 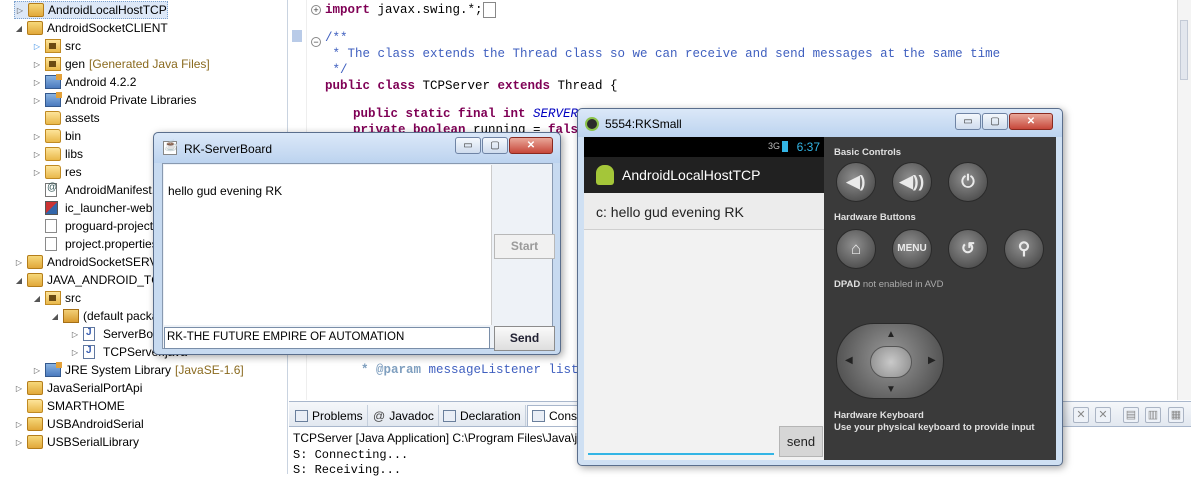 I want to click on phone-send-button: send, so click(x=801, y=441).